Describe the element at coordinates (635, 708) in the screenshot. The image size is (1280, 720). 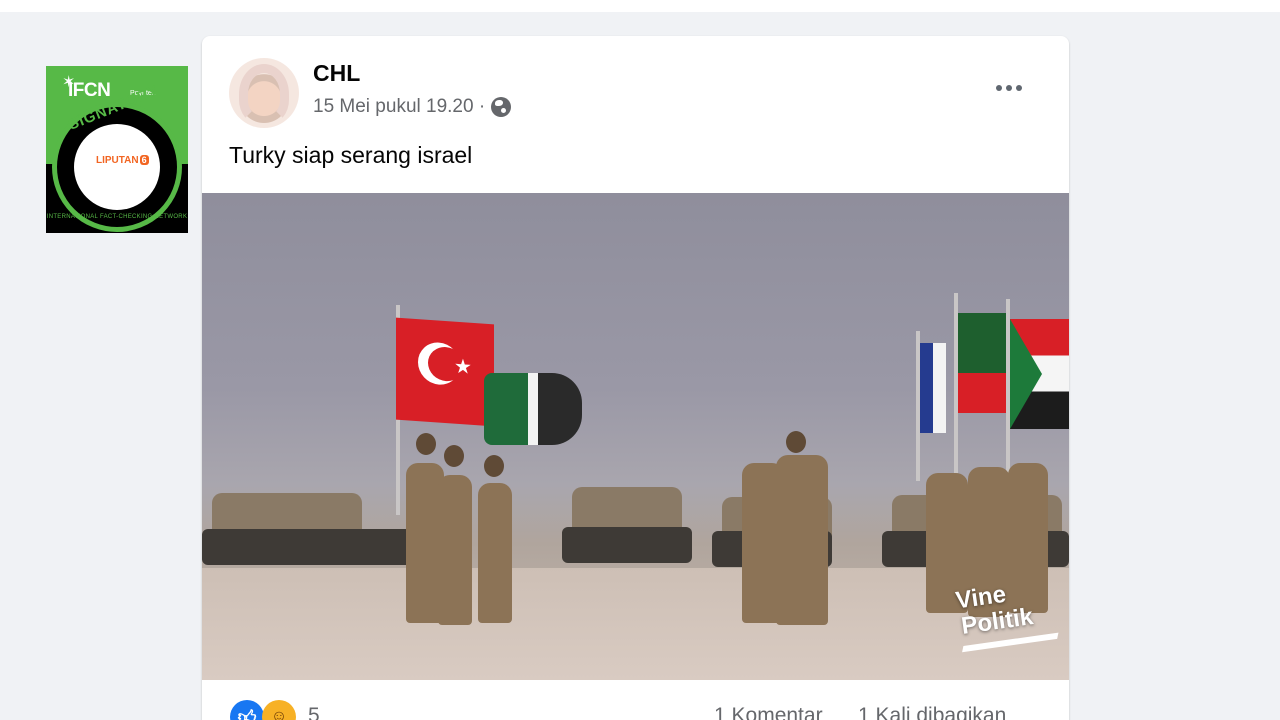
I see `reactions-bar: 👍︎ ☺ 5 1 Komentar 1 Kali dibagikan` at that location.